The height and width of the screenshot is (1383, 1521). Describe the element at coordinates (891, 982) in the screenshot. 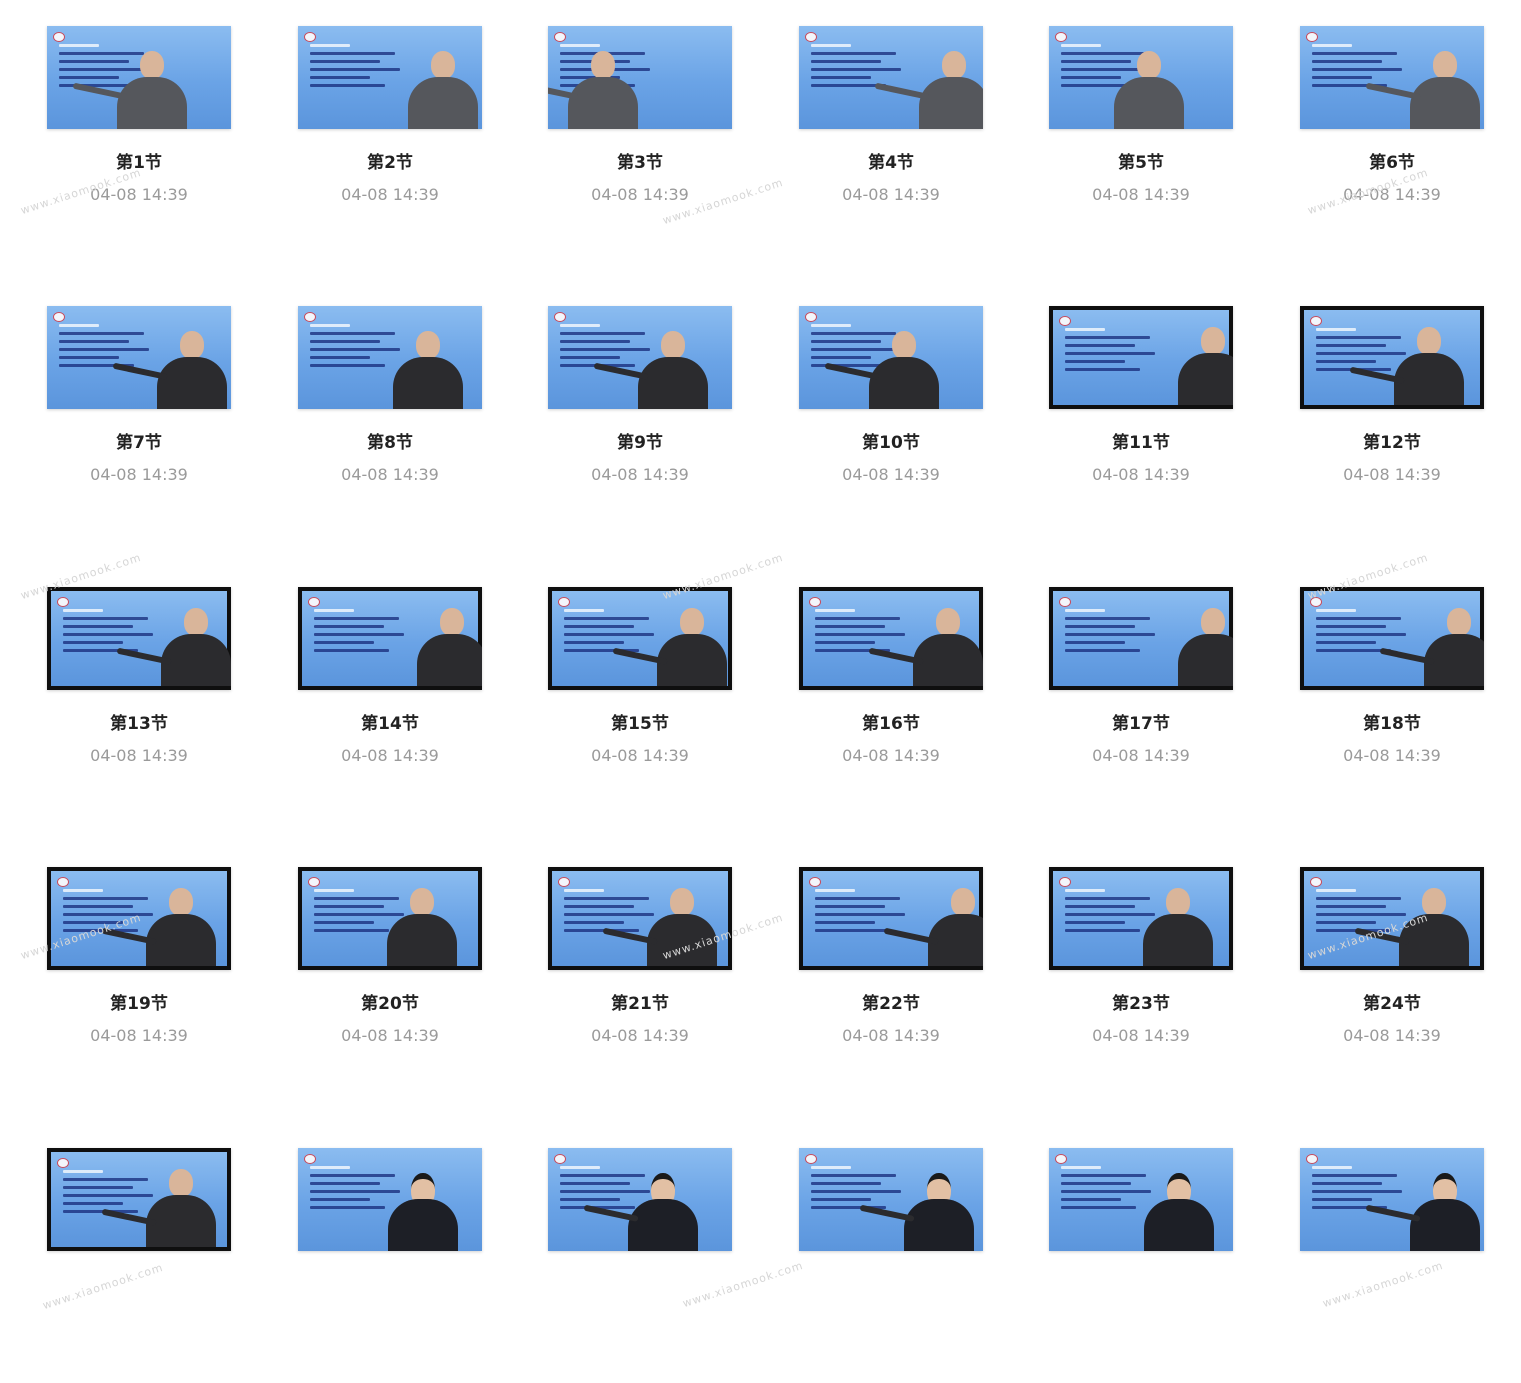

I see `lesson-card: 第22节 04-08 14:39` at that location.